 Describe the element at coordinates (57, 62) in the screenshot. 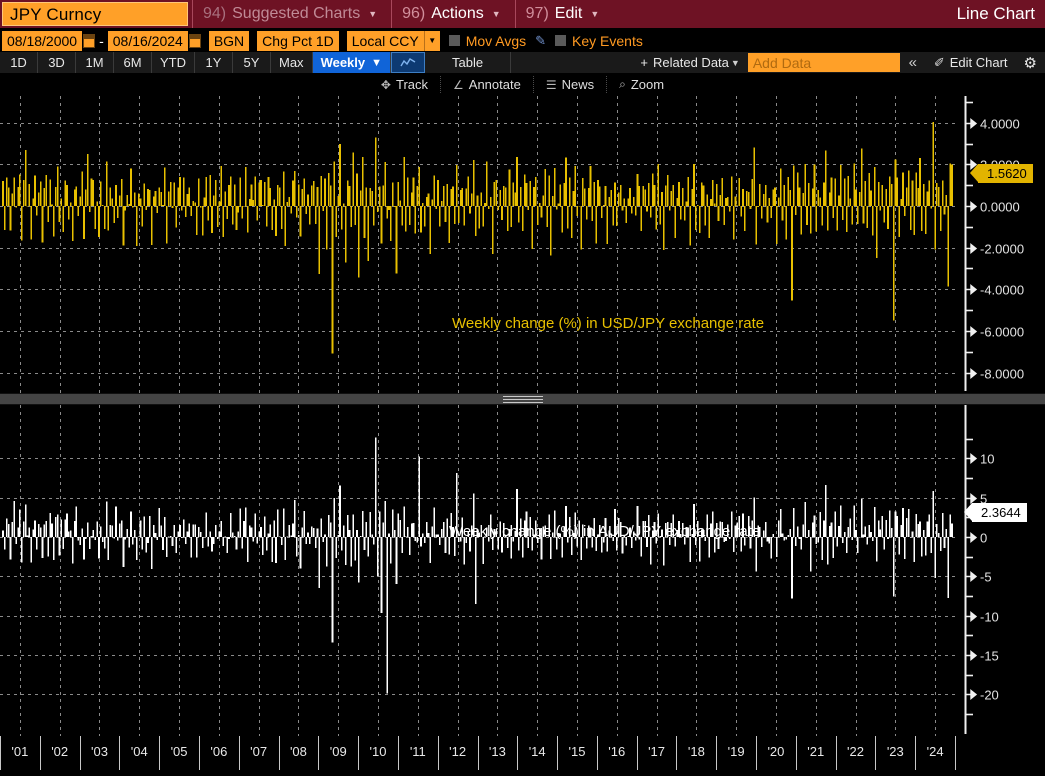

I see `period-button-3d: 3D` at that location.